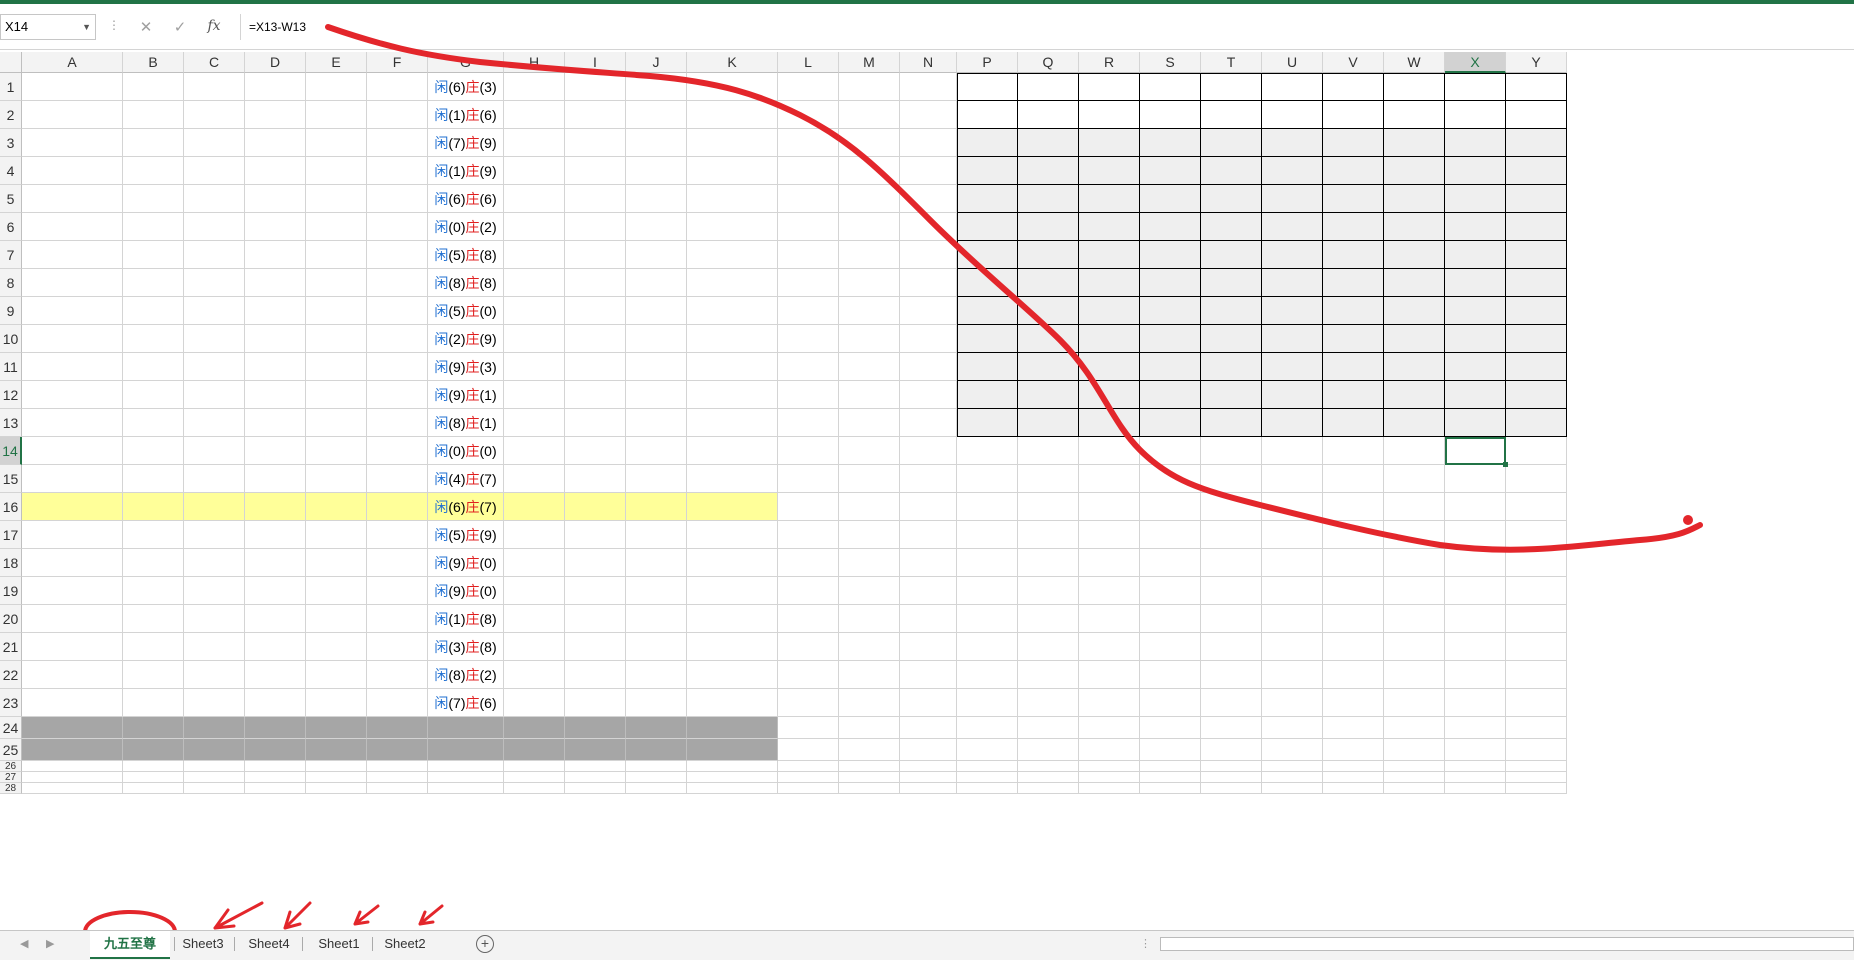 The width and height of the screenshot is (1854, 960). Describe the element at coordinates (928, 563) in the screenshot. I see `cell-n18` at that location.